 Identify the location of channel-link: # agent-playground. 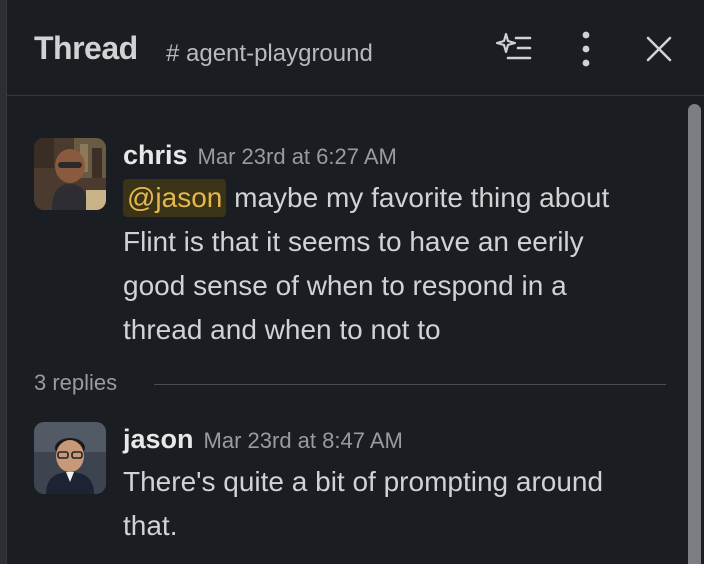
(269, 54).